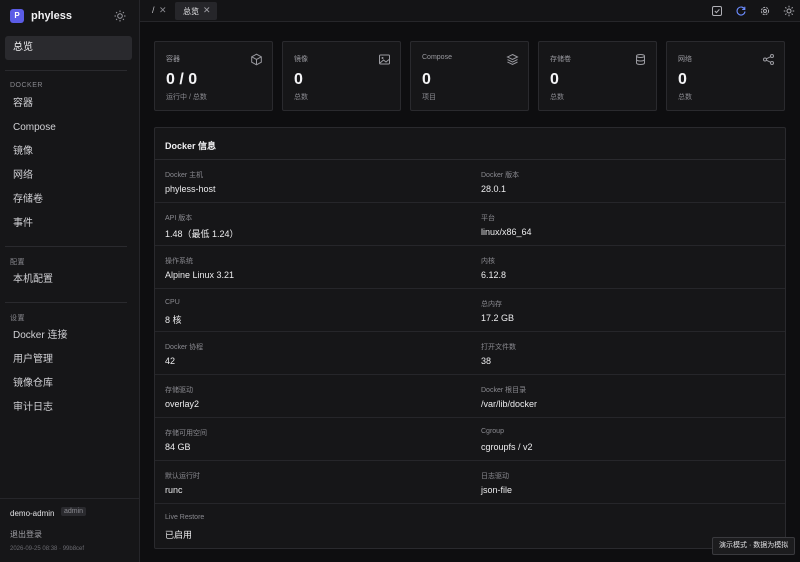  What do you see at coordinates (628, 396) in the screenshot?
I see `info-cell: Docker 根目录/var/lib/docker` at bounding box center [628, 396].